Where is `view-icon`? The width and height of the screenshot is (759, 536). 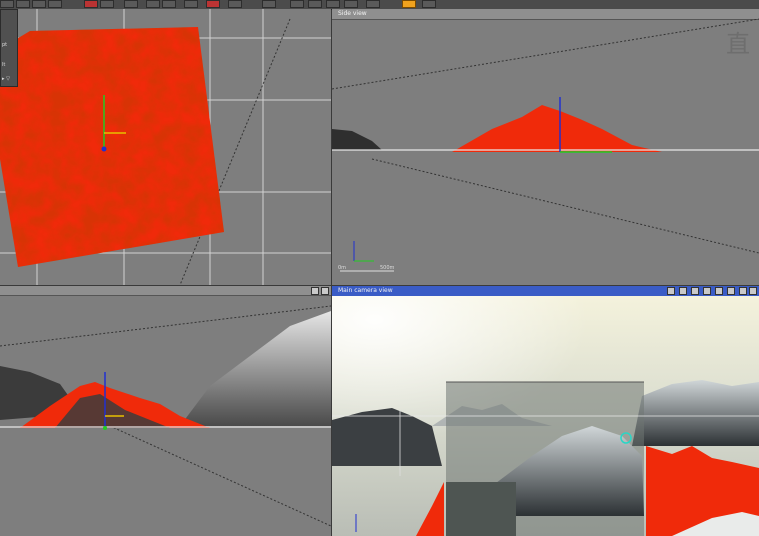
view-icon is located at coordinates (351, 4).